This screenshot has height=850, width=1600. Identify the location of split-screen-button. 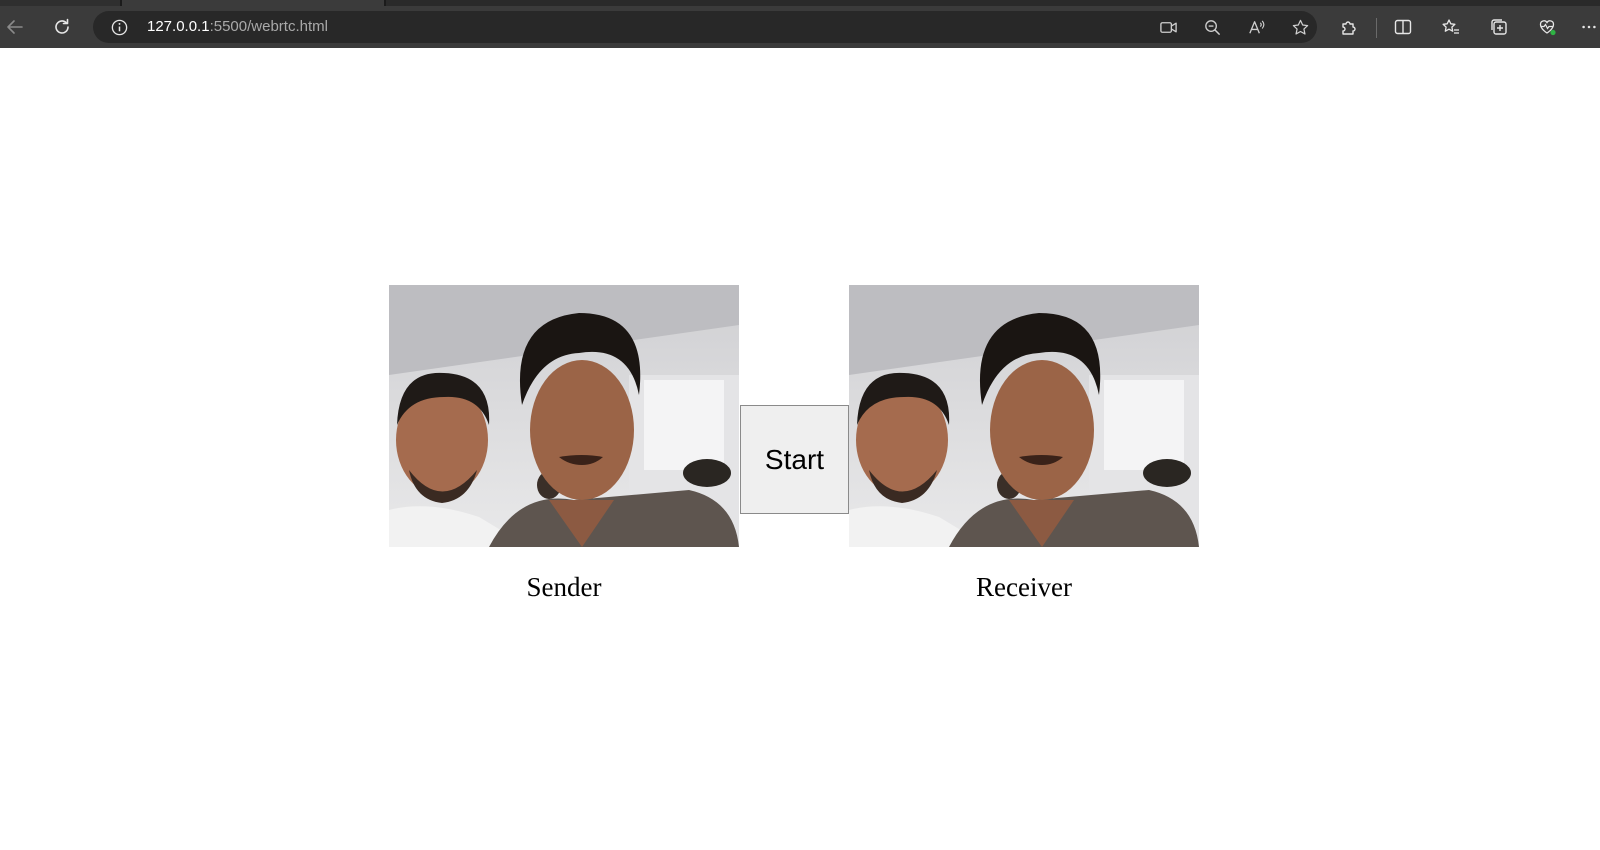
(1403, 27).